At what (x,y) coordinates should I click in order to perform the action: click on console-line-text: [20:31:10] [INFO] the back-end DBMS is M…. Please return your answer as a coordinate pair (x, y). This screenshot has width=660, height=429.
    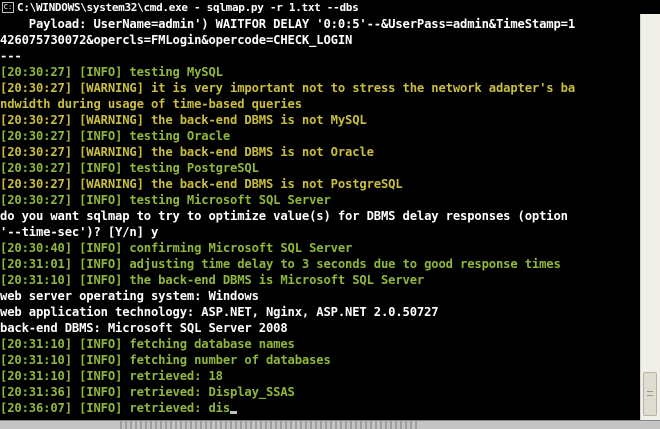
    Looking at the image, I should click on (212, 280).